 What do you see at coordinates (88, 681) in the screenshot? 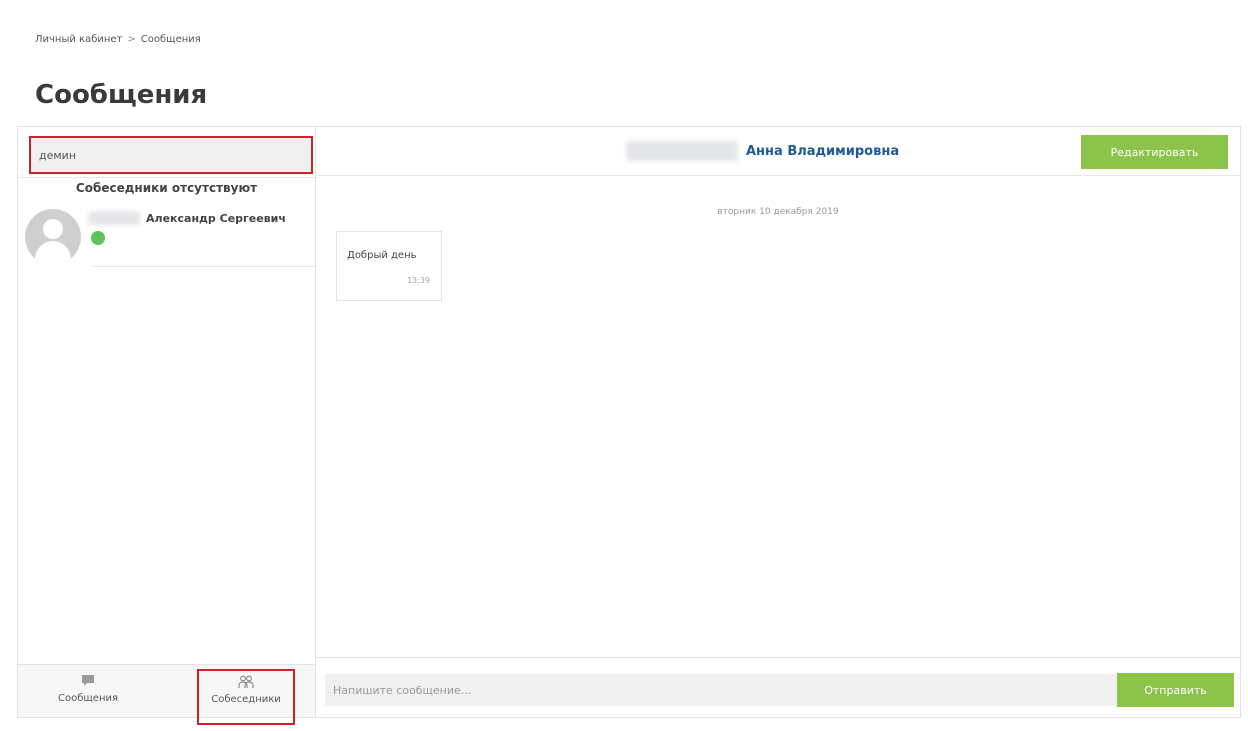
I see `chat-bubble-icon` at bounding box center [88, 681].